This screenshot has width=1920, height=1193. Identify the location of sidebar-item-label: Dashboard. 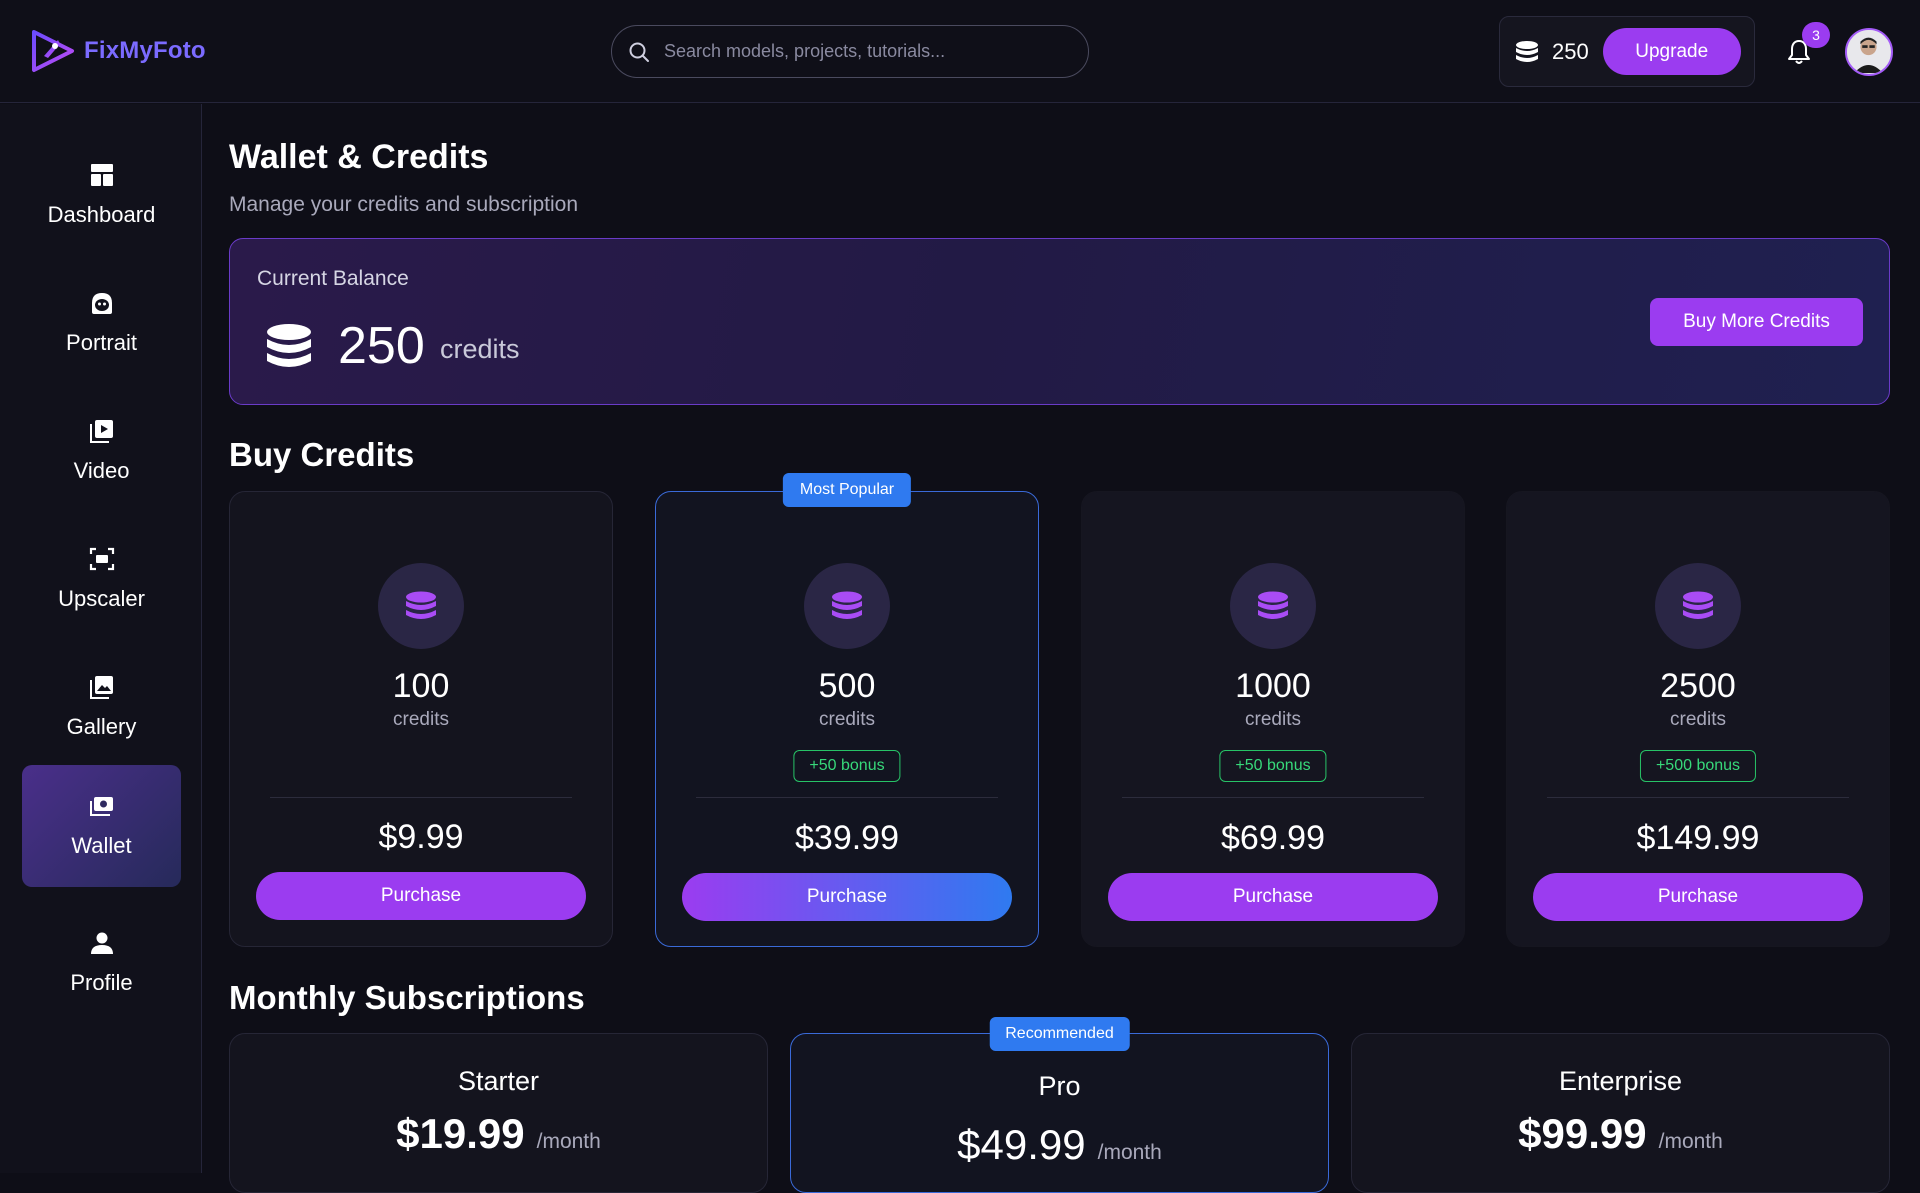
(101, 214).